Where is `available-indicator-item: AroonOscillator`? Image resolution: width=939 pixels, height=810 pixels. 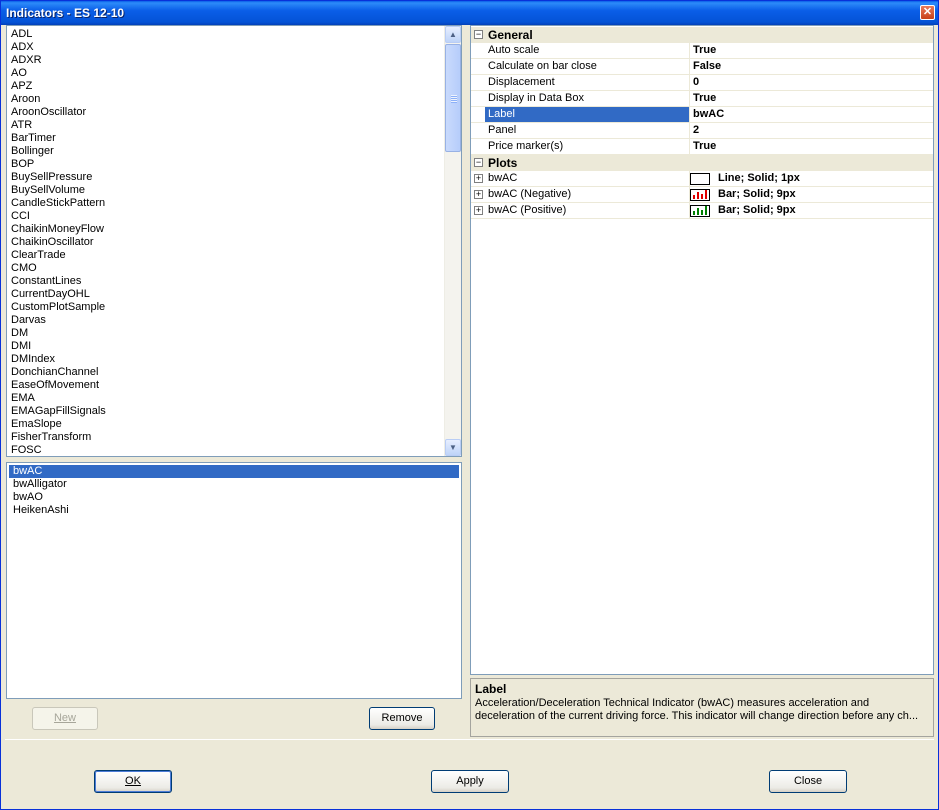
available-indicator-item: AroonOscillator is located at coordinates (225, 112).